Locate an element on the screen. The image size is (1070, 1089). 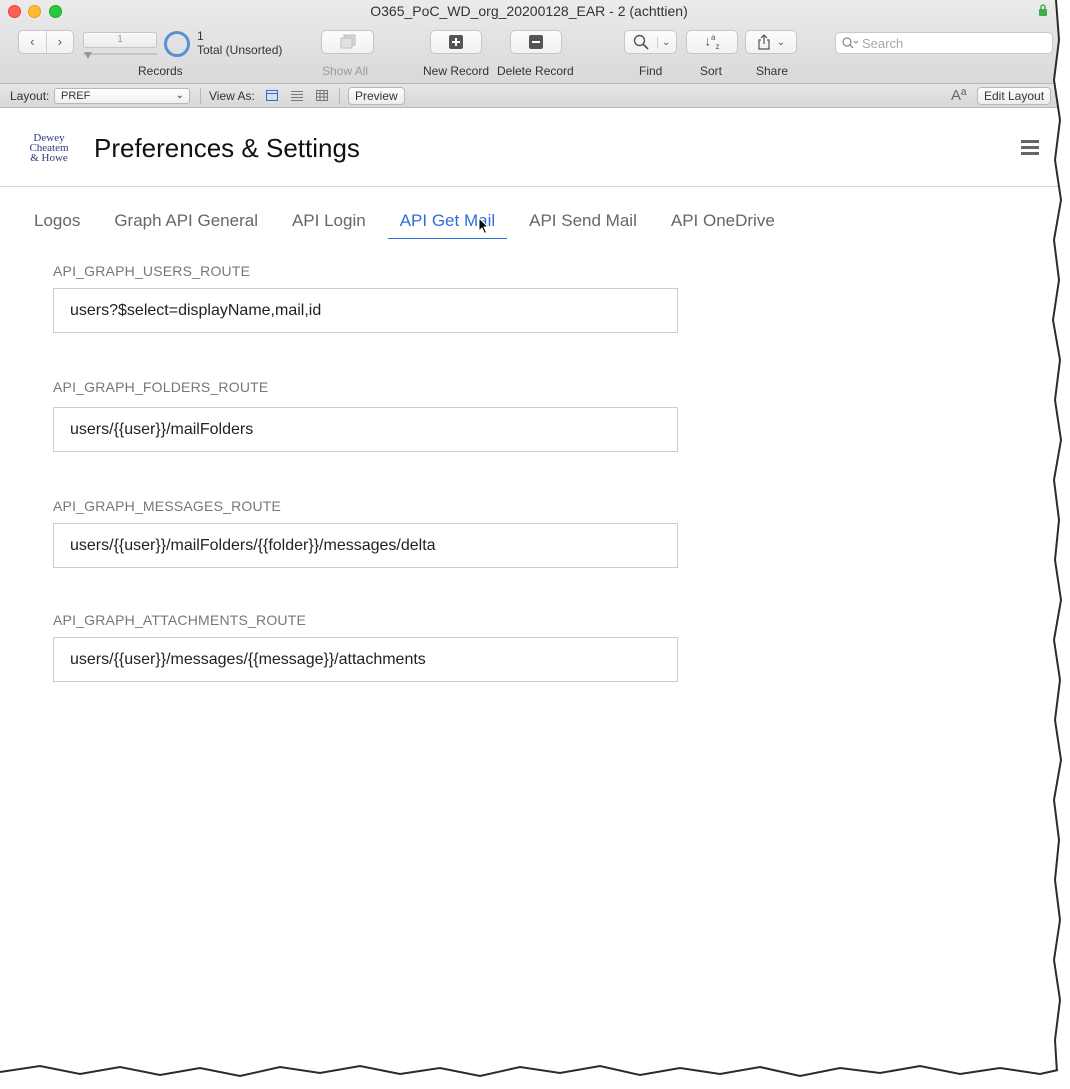
hamburger-menu-icon is located at coordinates (1030, 148).